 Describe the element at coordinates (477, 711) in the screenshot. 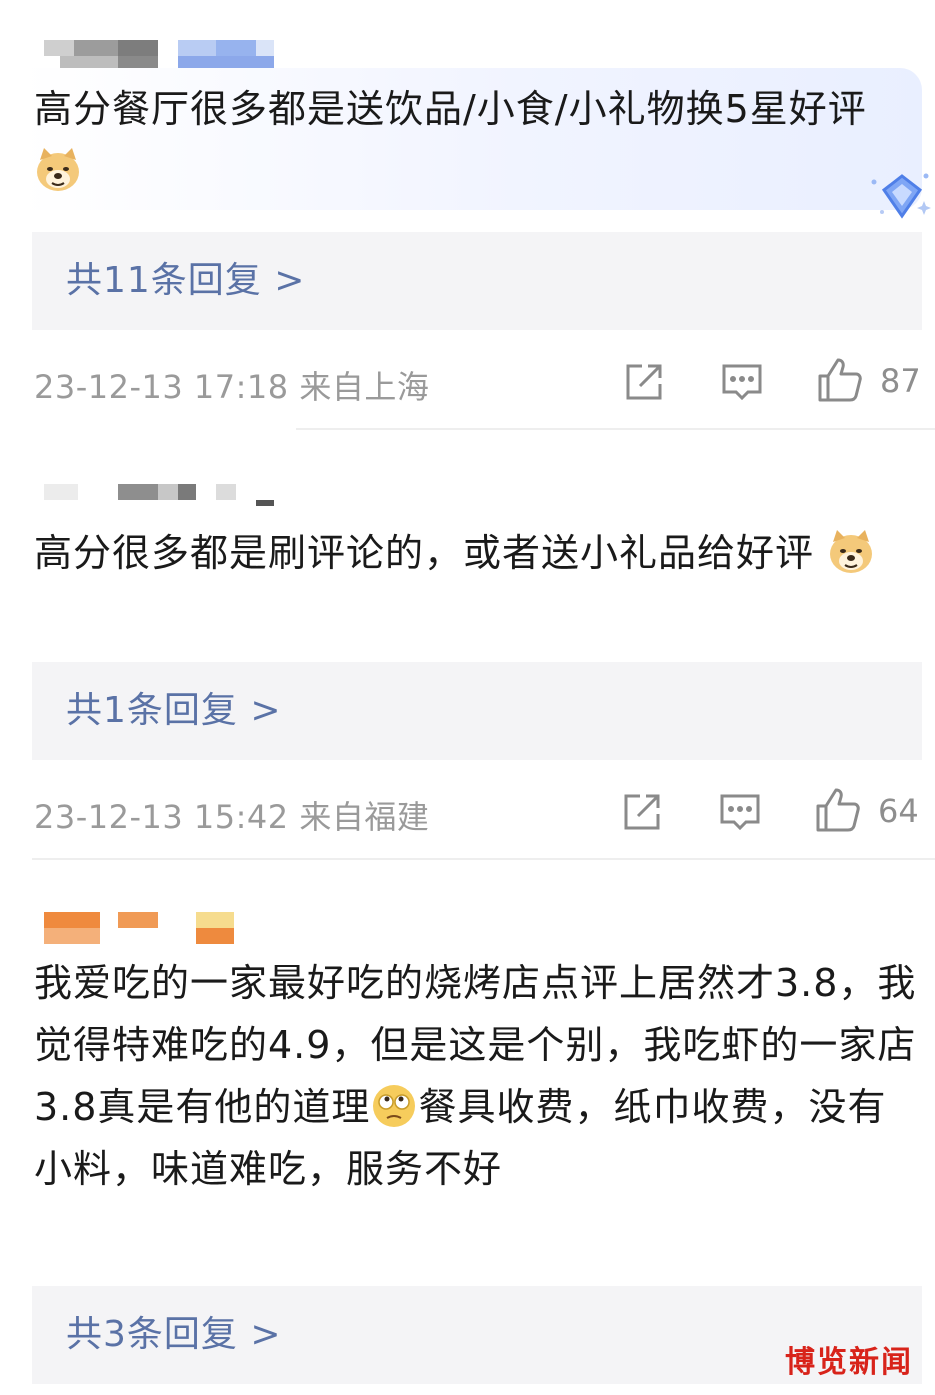

I see `replies-box: 共1条回复 >` at that location.